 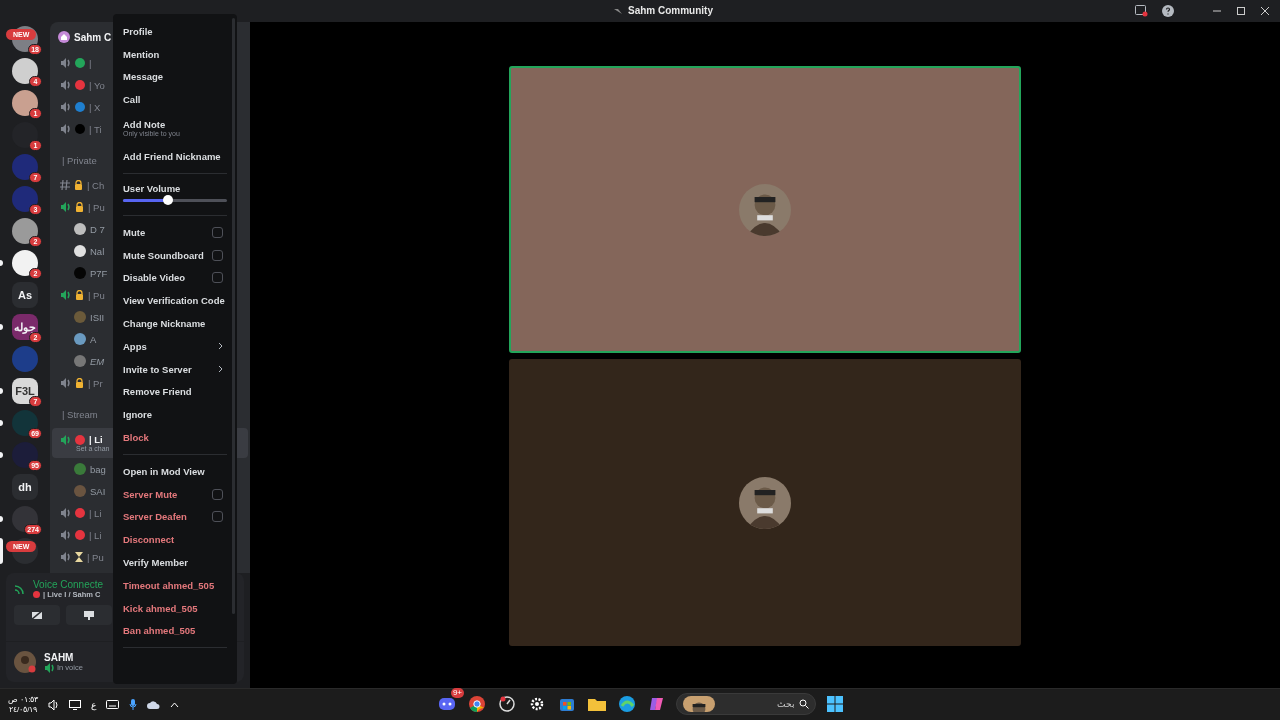 What do you see at coordinates (99, 273) in the screenshot?
I see `member-name: P7F` at bounding box center [99, 273].